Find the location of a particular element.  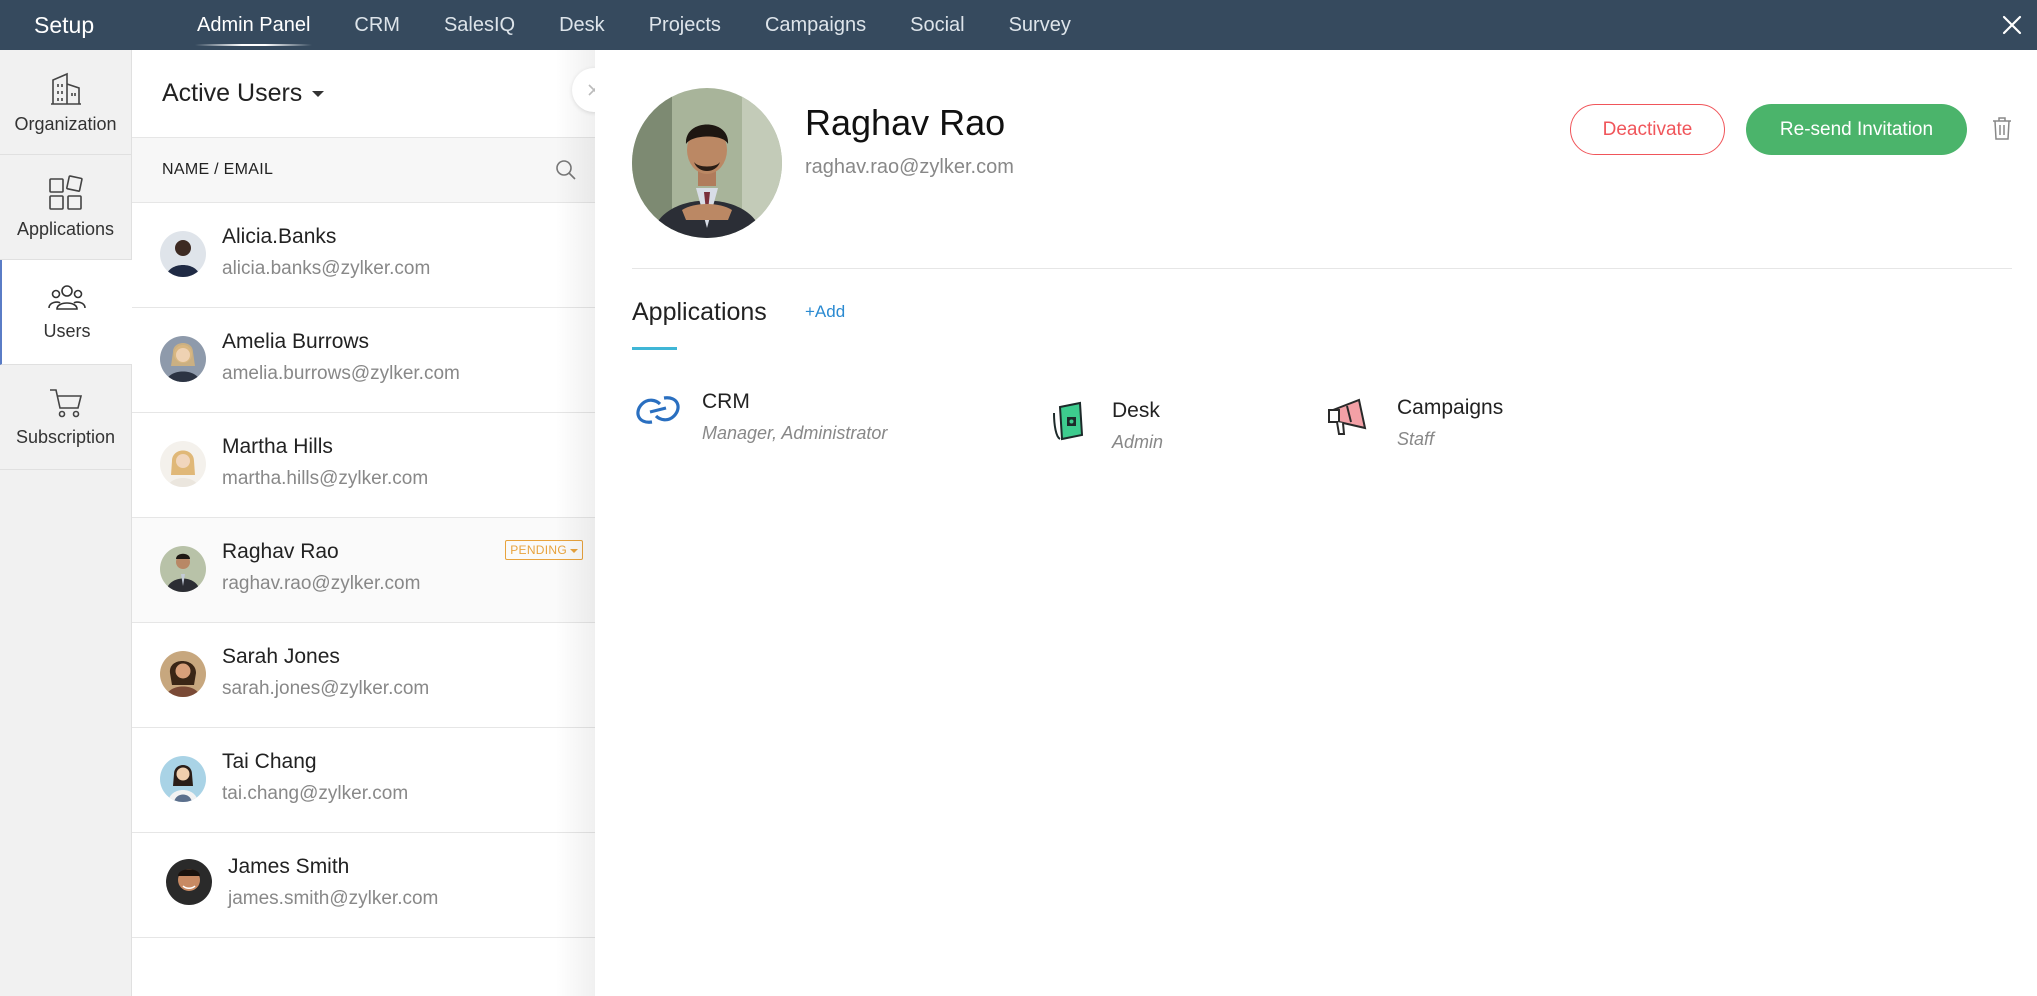

user-row-tai-chang: Tai Chang tai.chang@zylker.com is located at coordinates (363, 780).